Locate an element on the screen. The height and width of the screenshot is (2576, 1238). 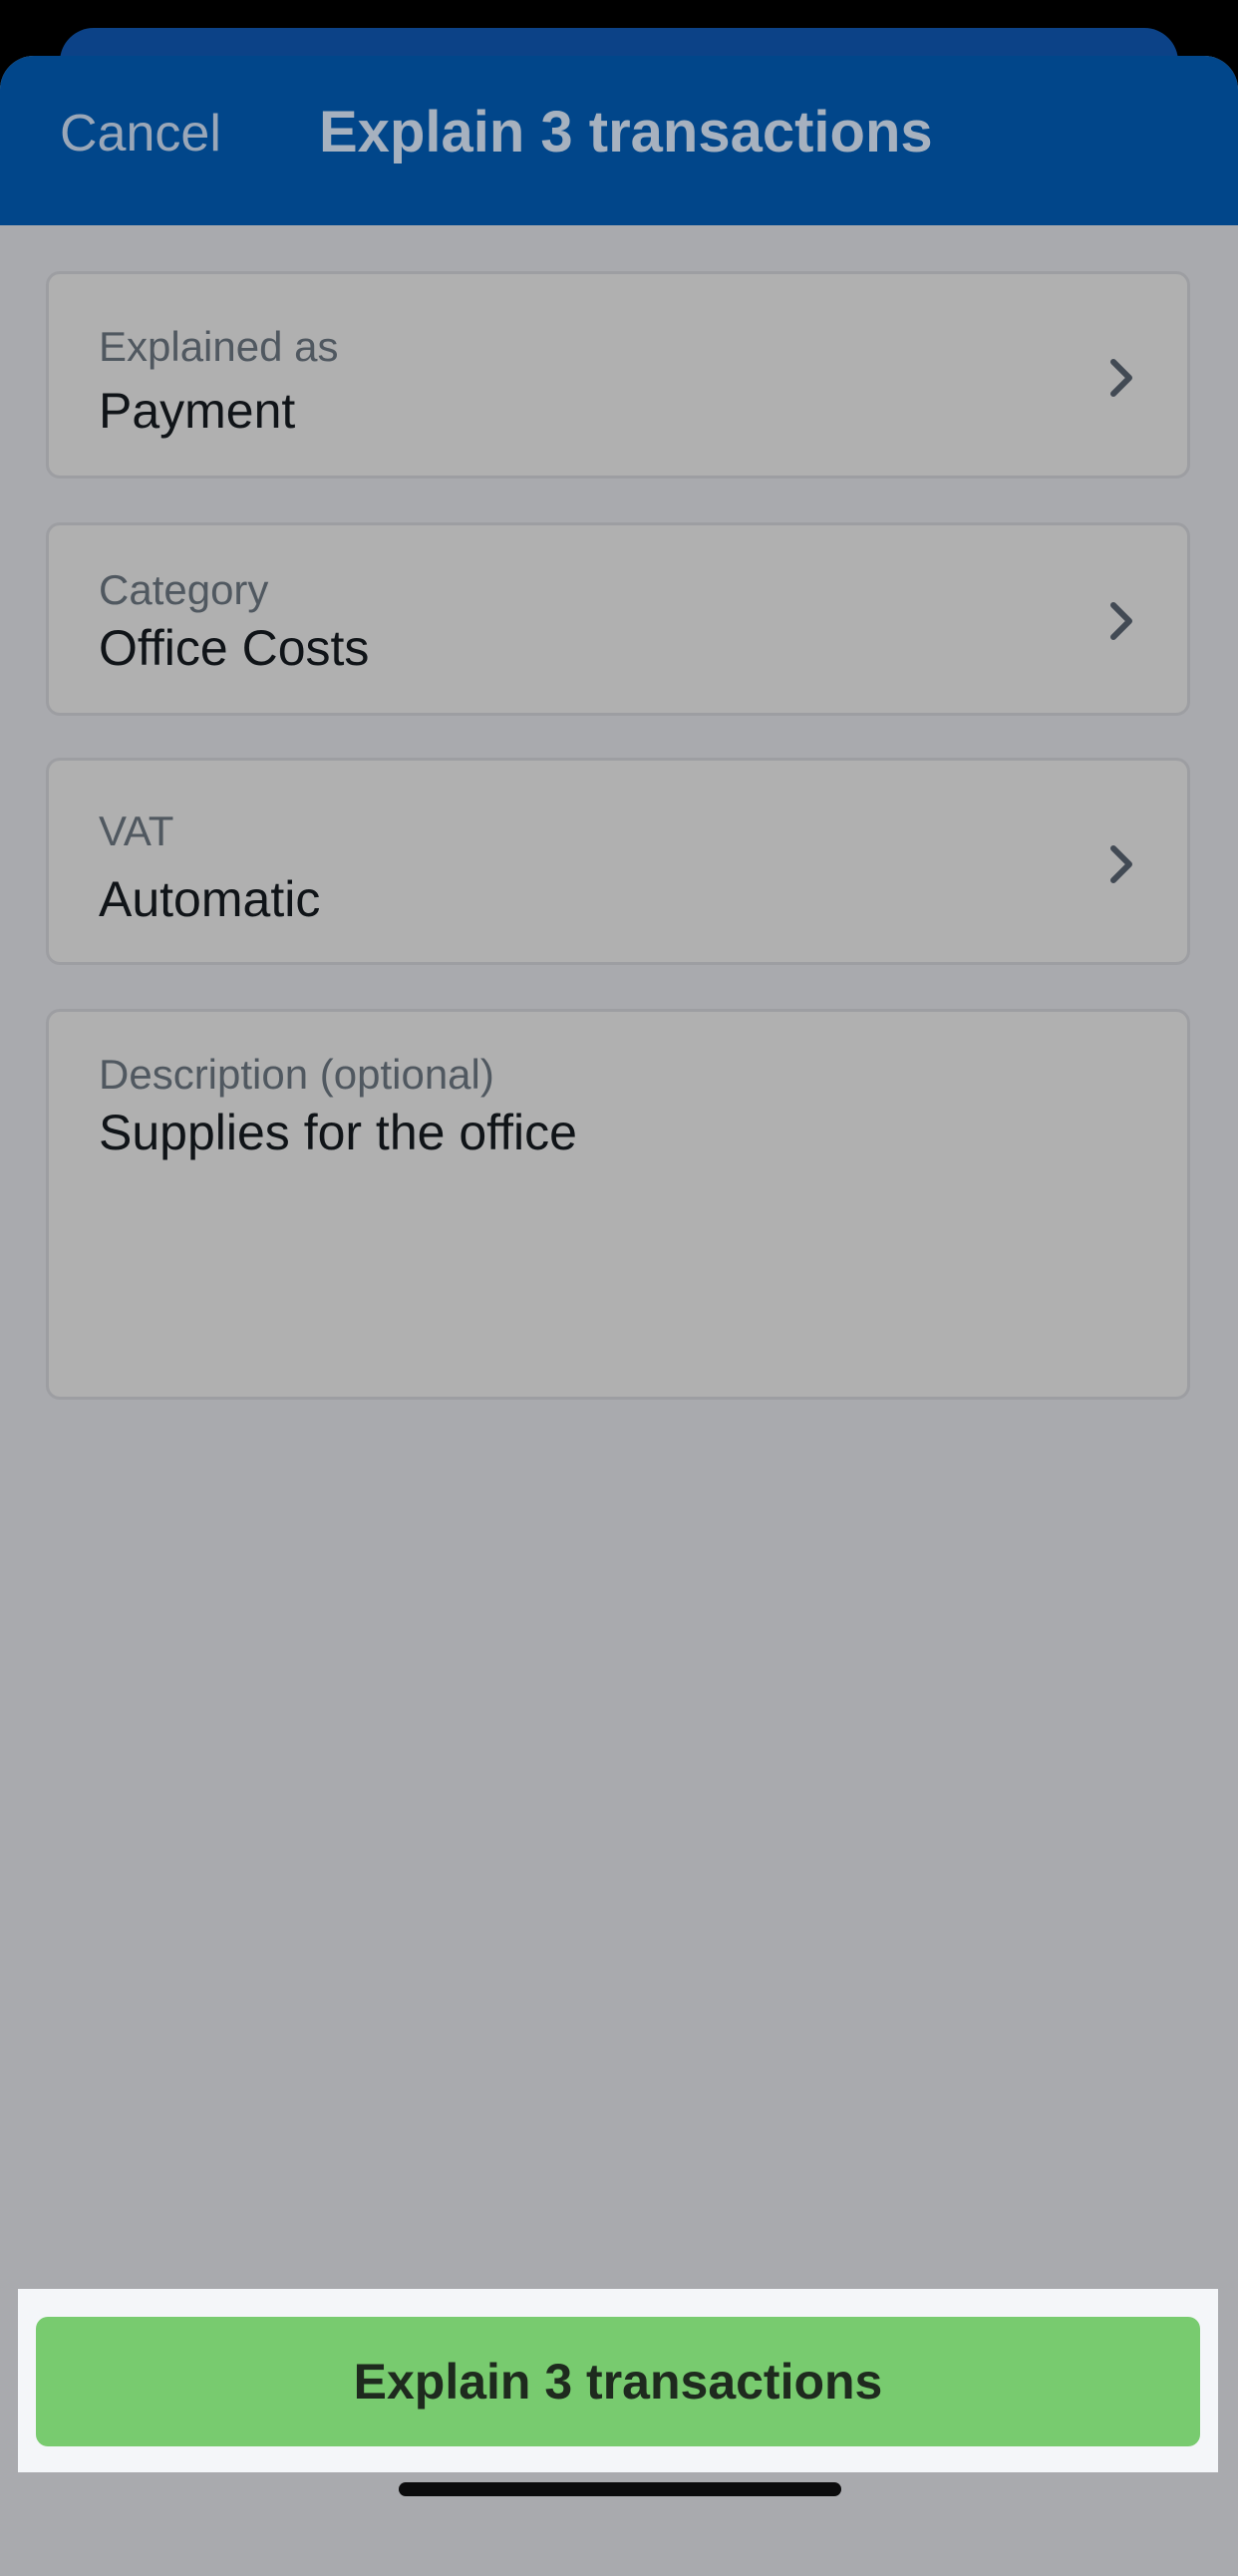
explained-as-field: Explained as Payment is located at coordinates (618, 375).